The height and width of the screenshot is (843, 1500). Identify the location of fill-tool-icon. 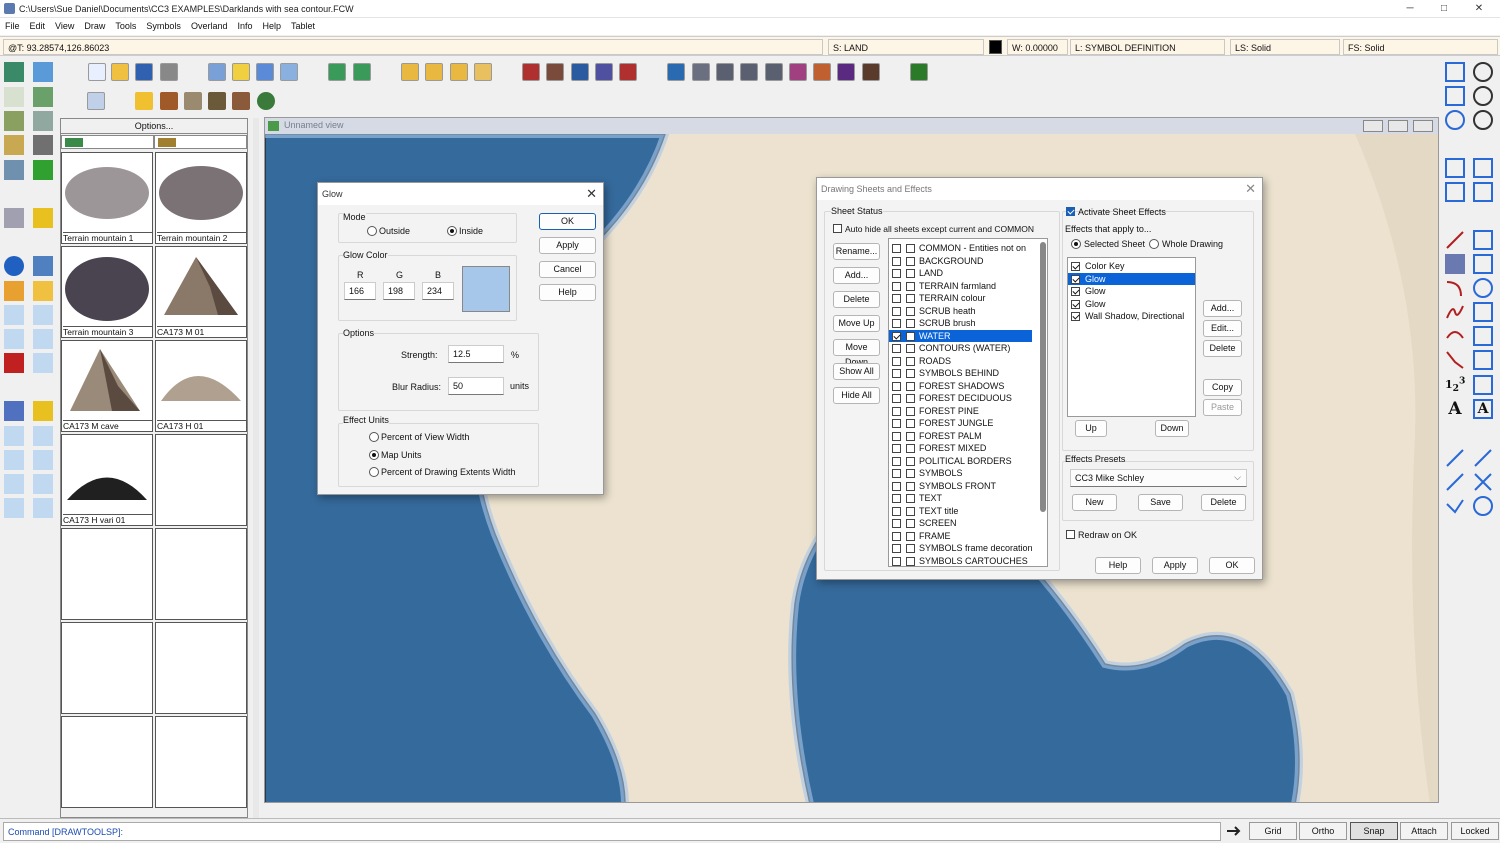
(43, 121).